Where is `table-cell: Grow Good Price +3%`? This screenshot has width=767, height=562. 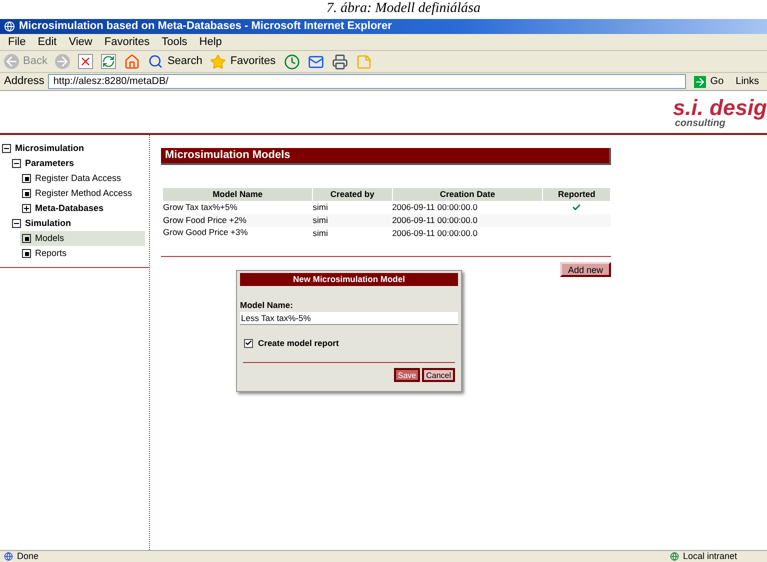
table-cell: Grow Good Price +3% is located at coordinates (238, 233).